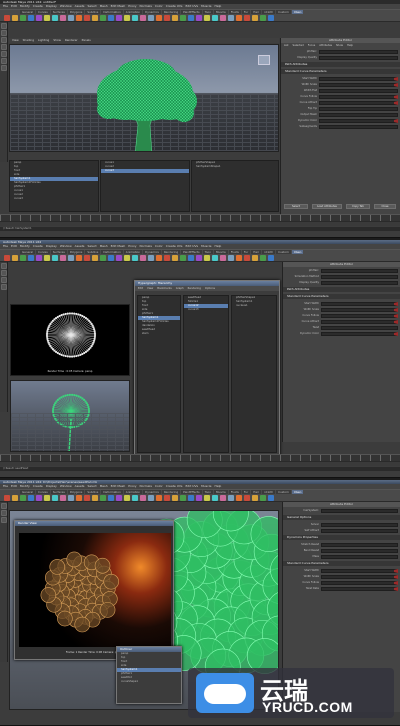 This screenshot has width=400, height=726. What do you see at coordinates (4, 33) in the screenshot?
I see `lasso-tool-icon` at bounding box center [4, 33].